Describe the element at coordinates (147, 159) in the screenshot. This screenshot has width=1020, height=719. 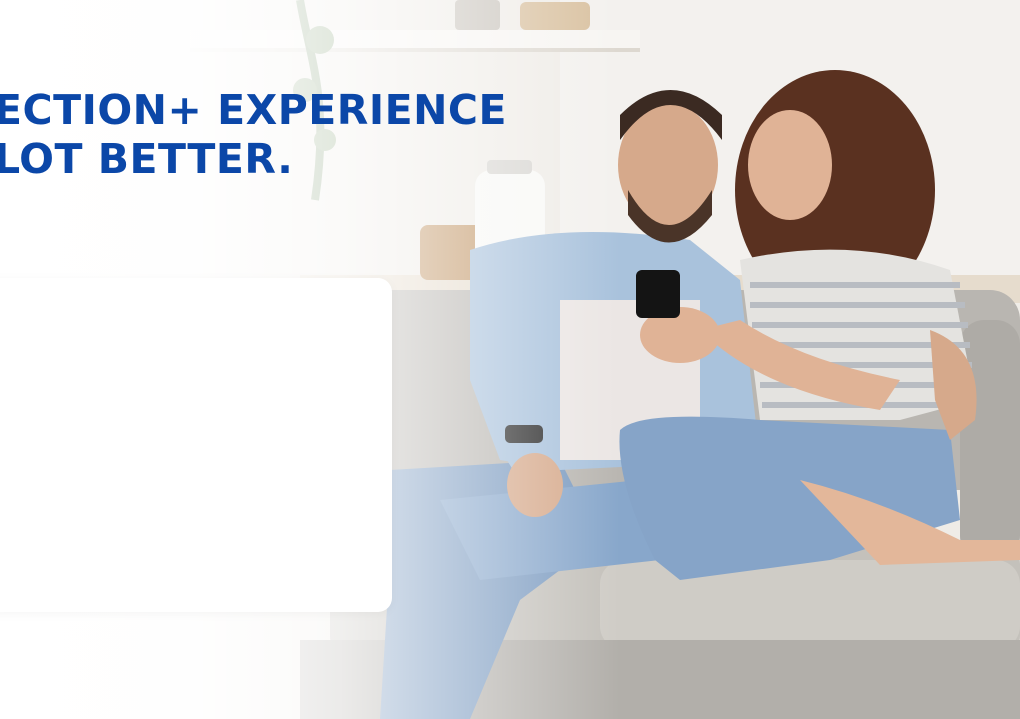
I see `headline-line-2: LOT BETTER.` at that location.